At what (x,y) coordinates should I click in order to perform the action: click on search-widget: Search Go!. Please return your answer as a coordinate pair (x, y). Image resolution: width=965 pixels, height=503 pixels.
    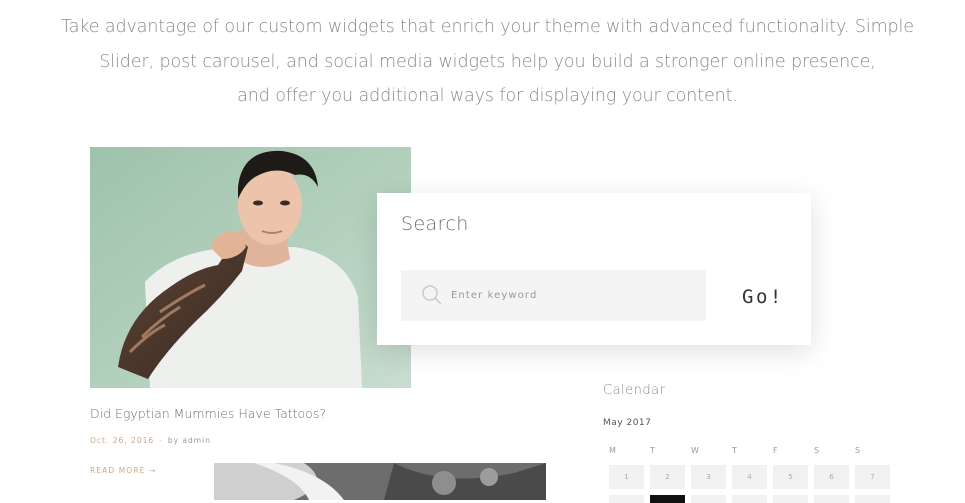
    Looking at the image, I should click on (594, 269).